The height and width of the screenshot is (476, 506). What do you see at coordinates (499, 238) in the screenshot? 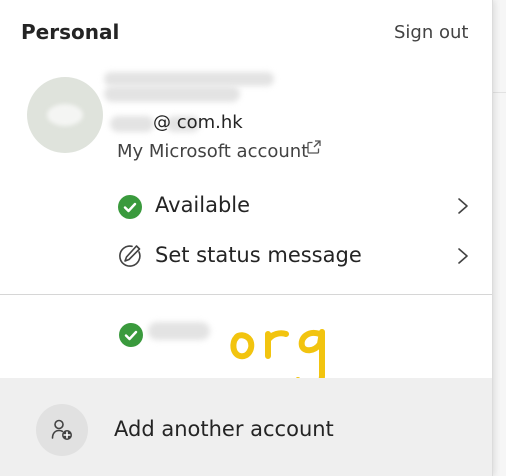
I see `background-app-area` at bounding box center [499, 238].